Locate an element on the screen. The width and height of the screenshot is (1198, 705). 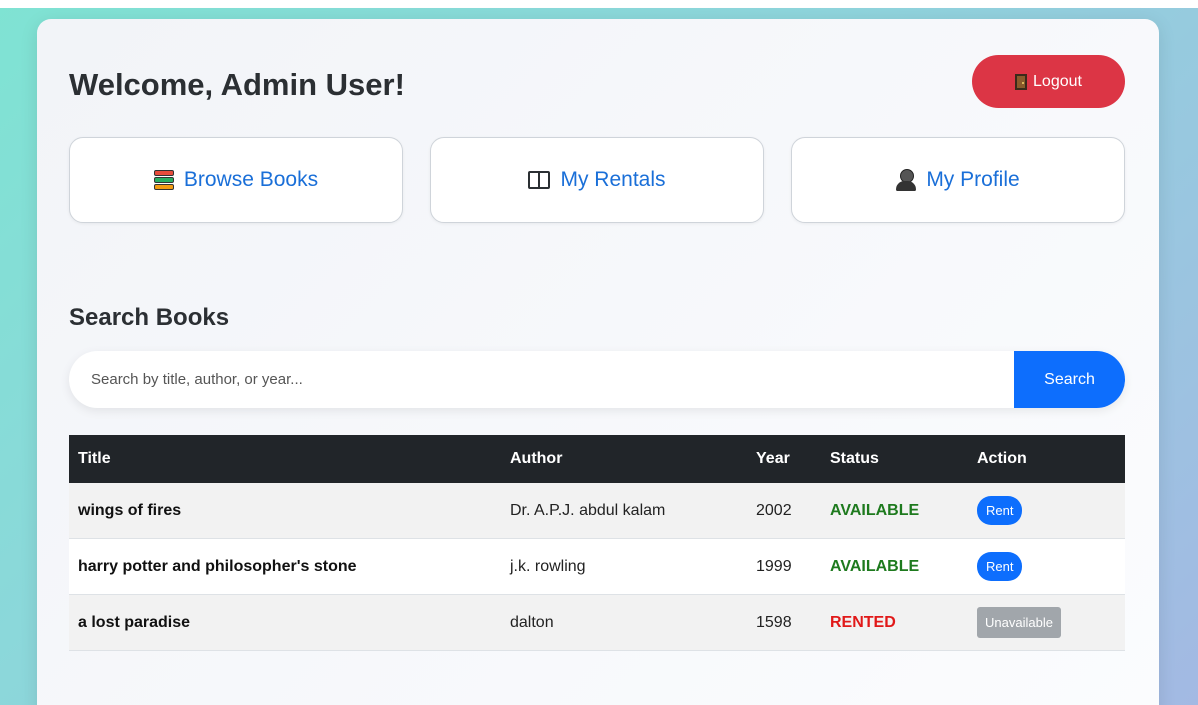
book-author: Dr. A.P.J. abdul kalam is located at coordinates (588, 510).